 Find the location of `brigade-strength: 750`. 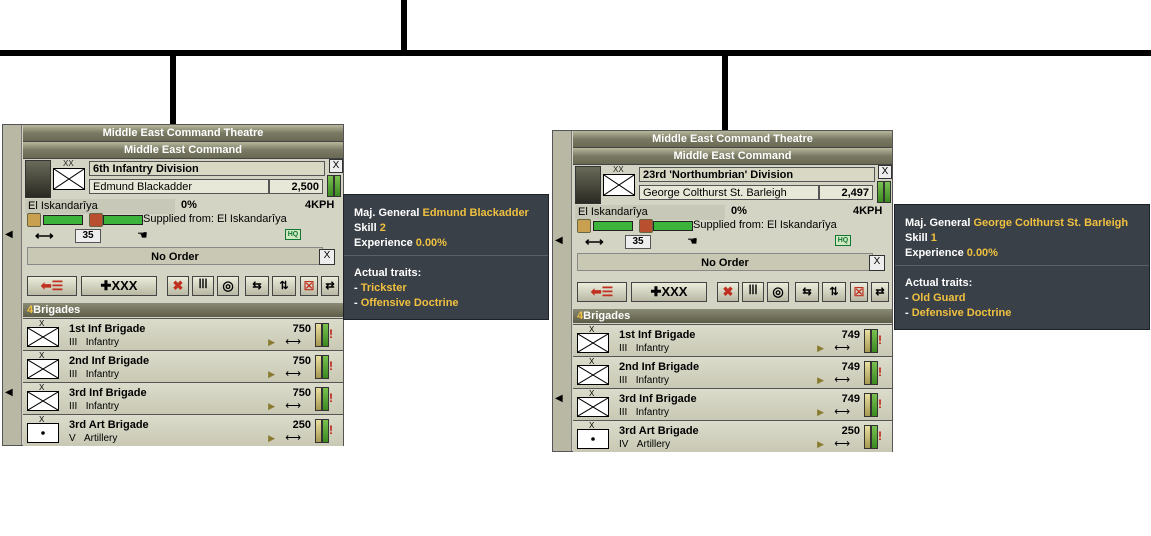

brigade-strength: 750 is located at coordinates (301, 393).